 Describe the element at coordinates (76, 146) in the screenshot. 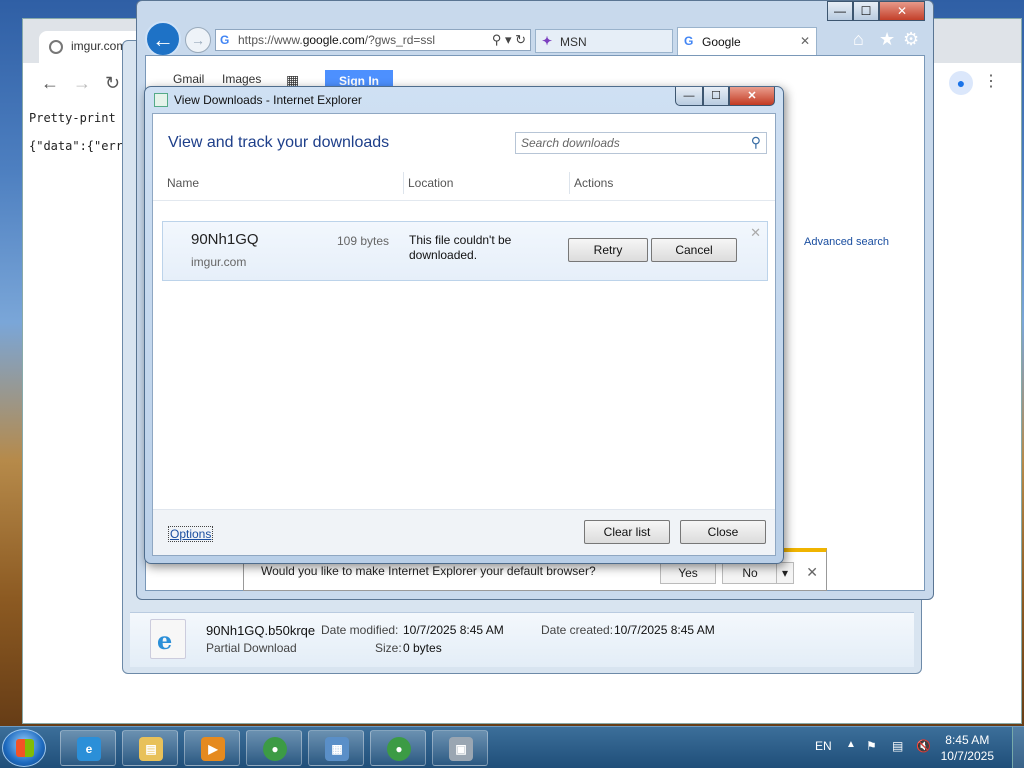

I see `json-response-text: {"data":{"err` at that location.